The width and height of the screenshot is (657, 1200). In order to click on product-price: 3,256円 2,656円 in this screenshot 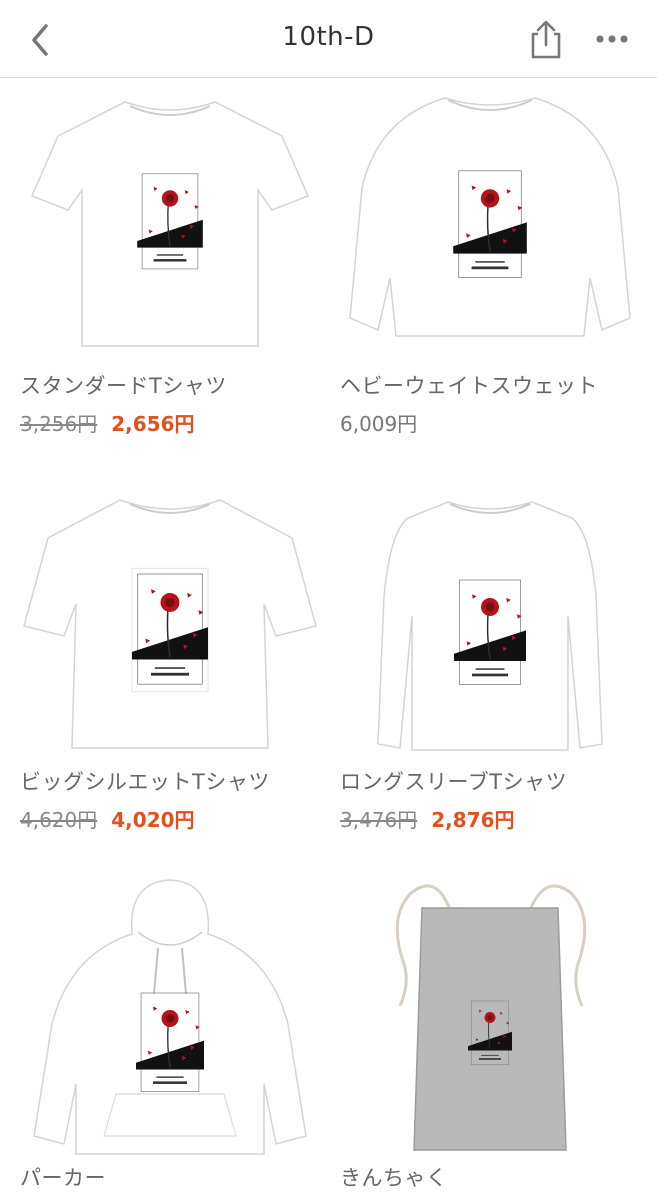, I will do `click(107, 422)`.